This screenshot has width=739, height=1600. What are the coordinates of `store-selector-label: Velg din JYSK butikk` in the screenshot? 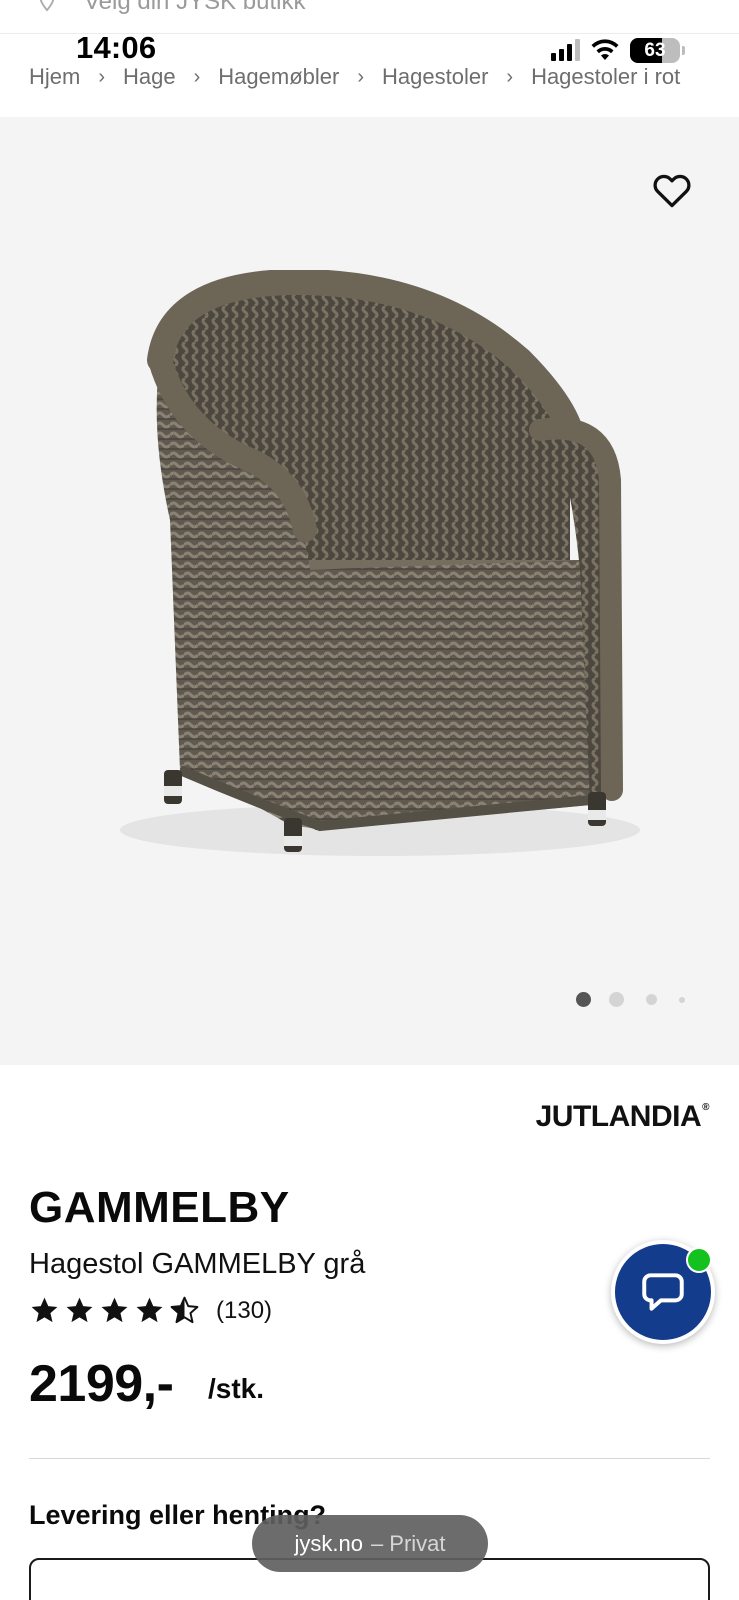 It's located at (195, 7).